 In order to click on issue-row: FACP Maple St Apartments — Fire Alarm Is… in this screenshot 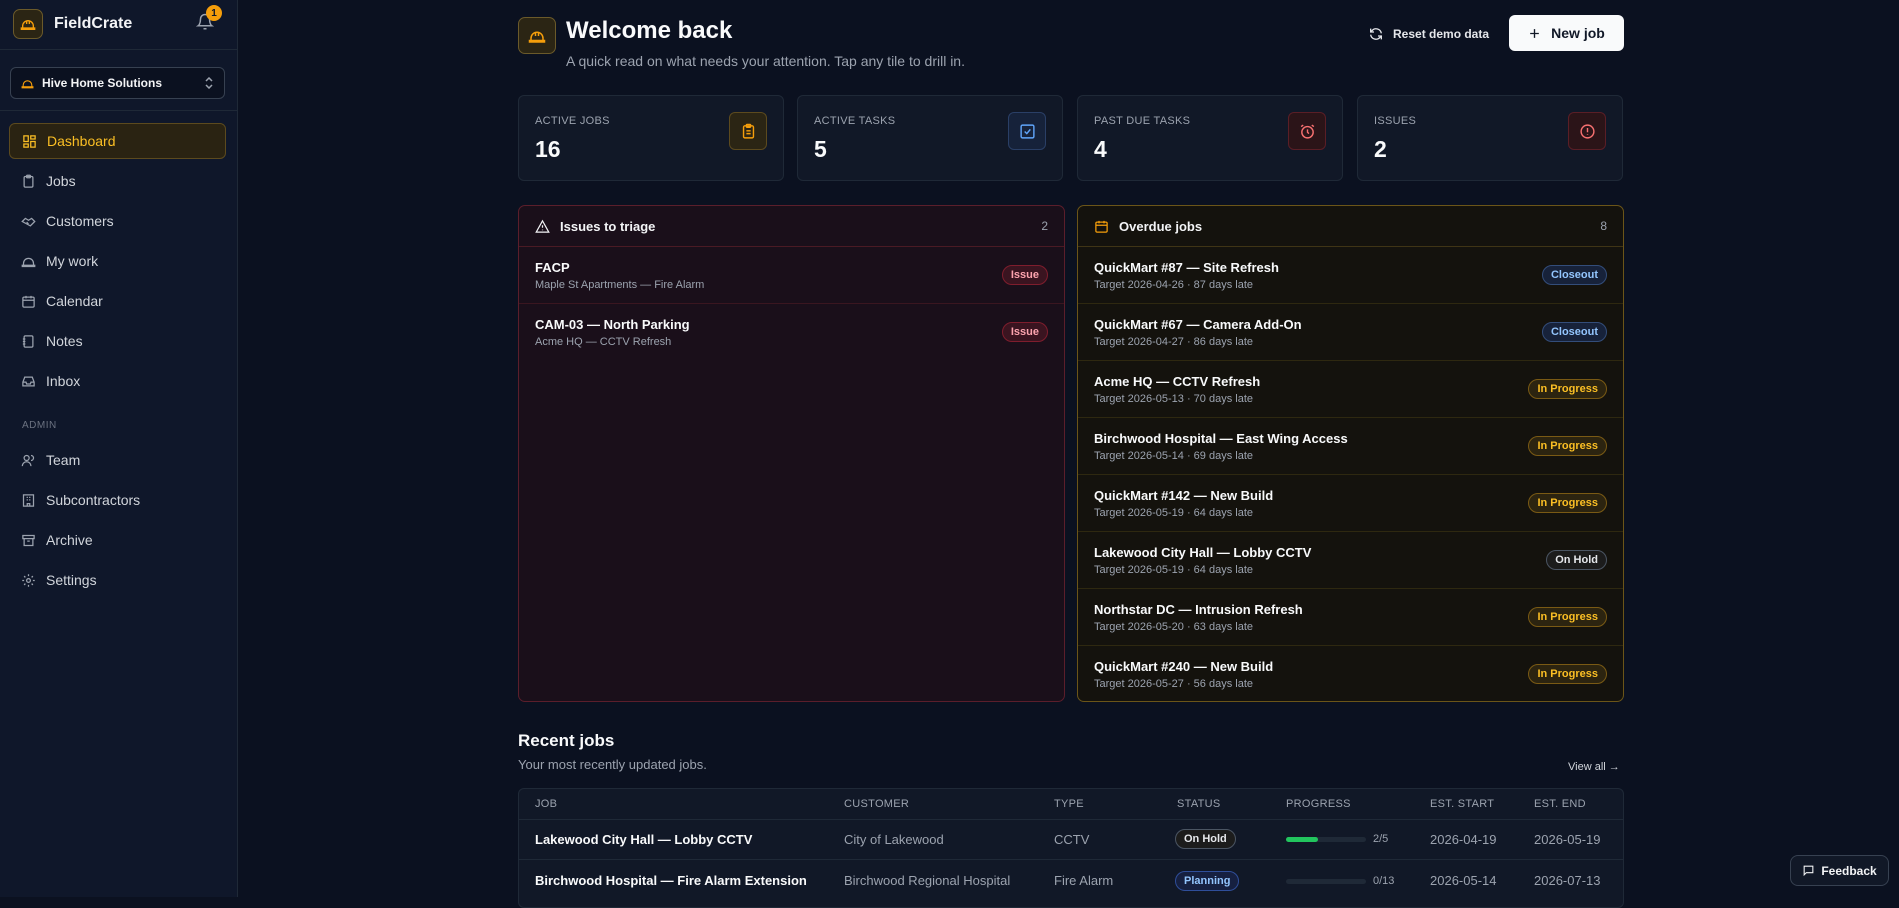, I will do `click(791, 275)`.